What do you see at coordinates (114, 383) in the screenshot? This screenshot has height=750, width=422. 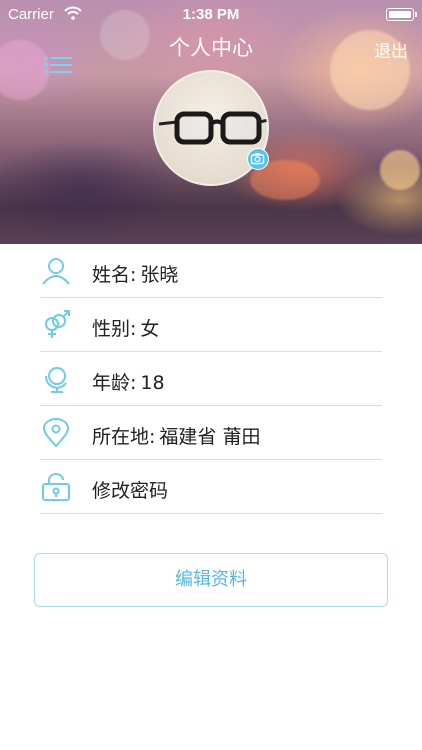 I see `age-label: 年龄:` at bounding box center [114, 383].